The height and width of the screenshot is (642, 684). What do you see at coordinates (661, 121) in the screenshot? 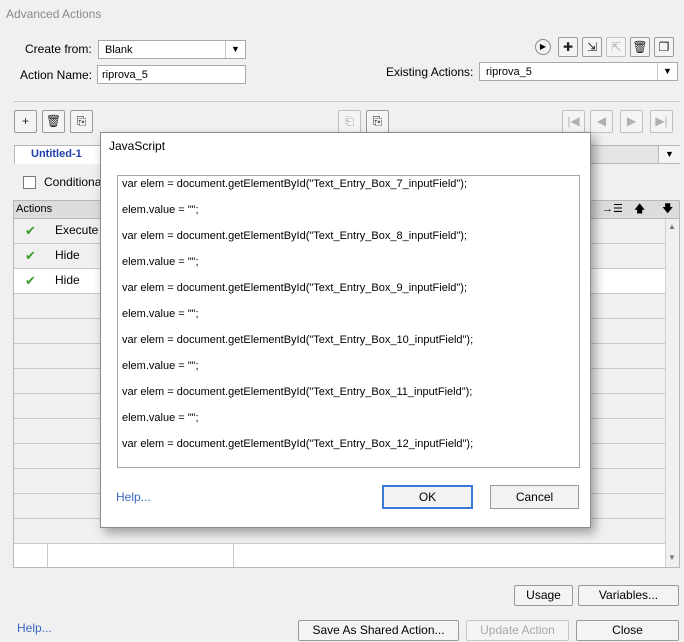
I see `last-icon: ▶|` at bounding box center [661, 121].